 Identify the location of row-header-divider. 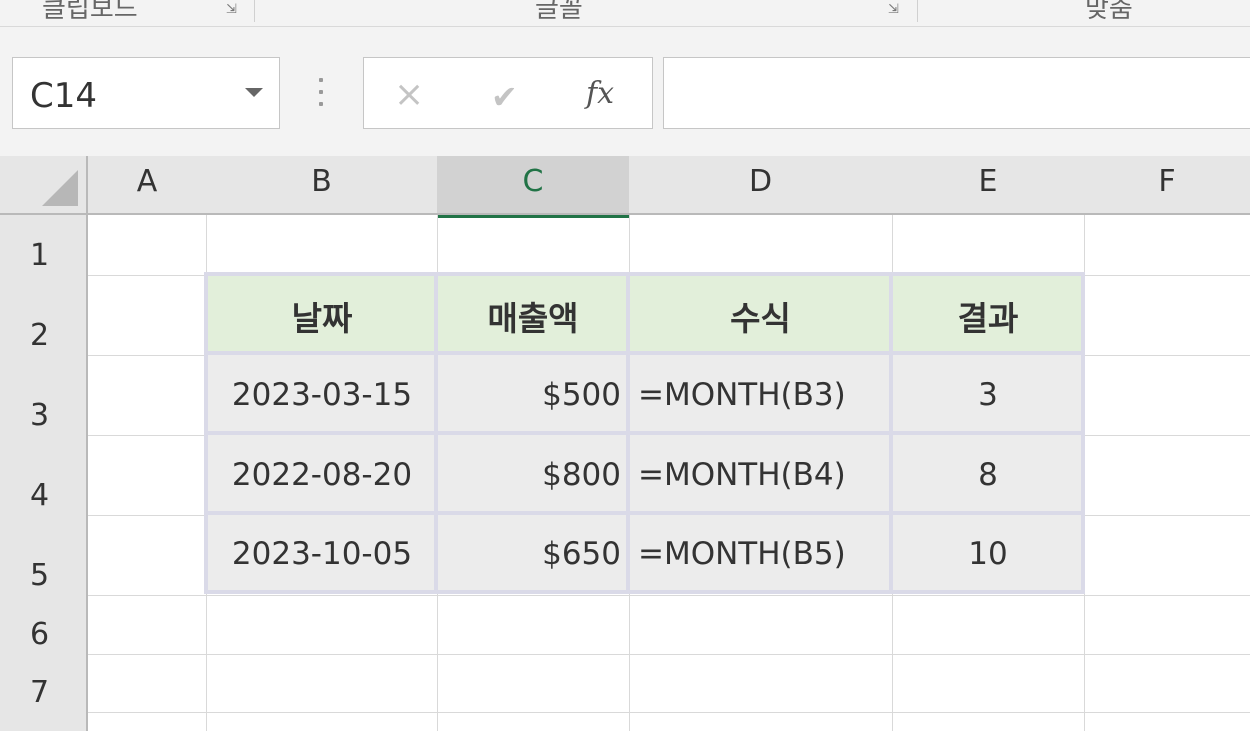
(87, 443).